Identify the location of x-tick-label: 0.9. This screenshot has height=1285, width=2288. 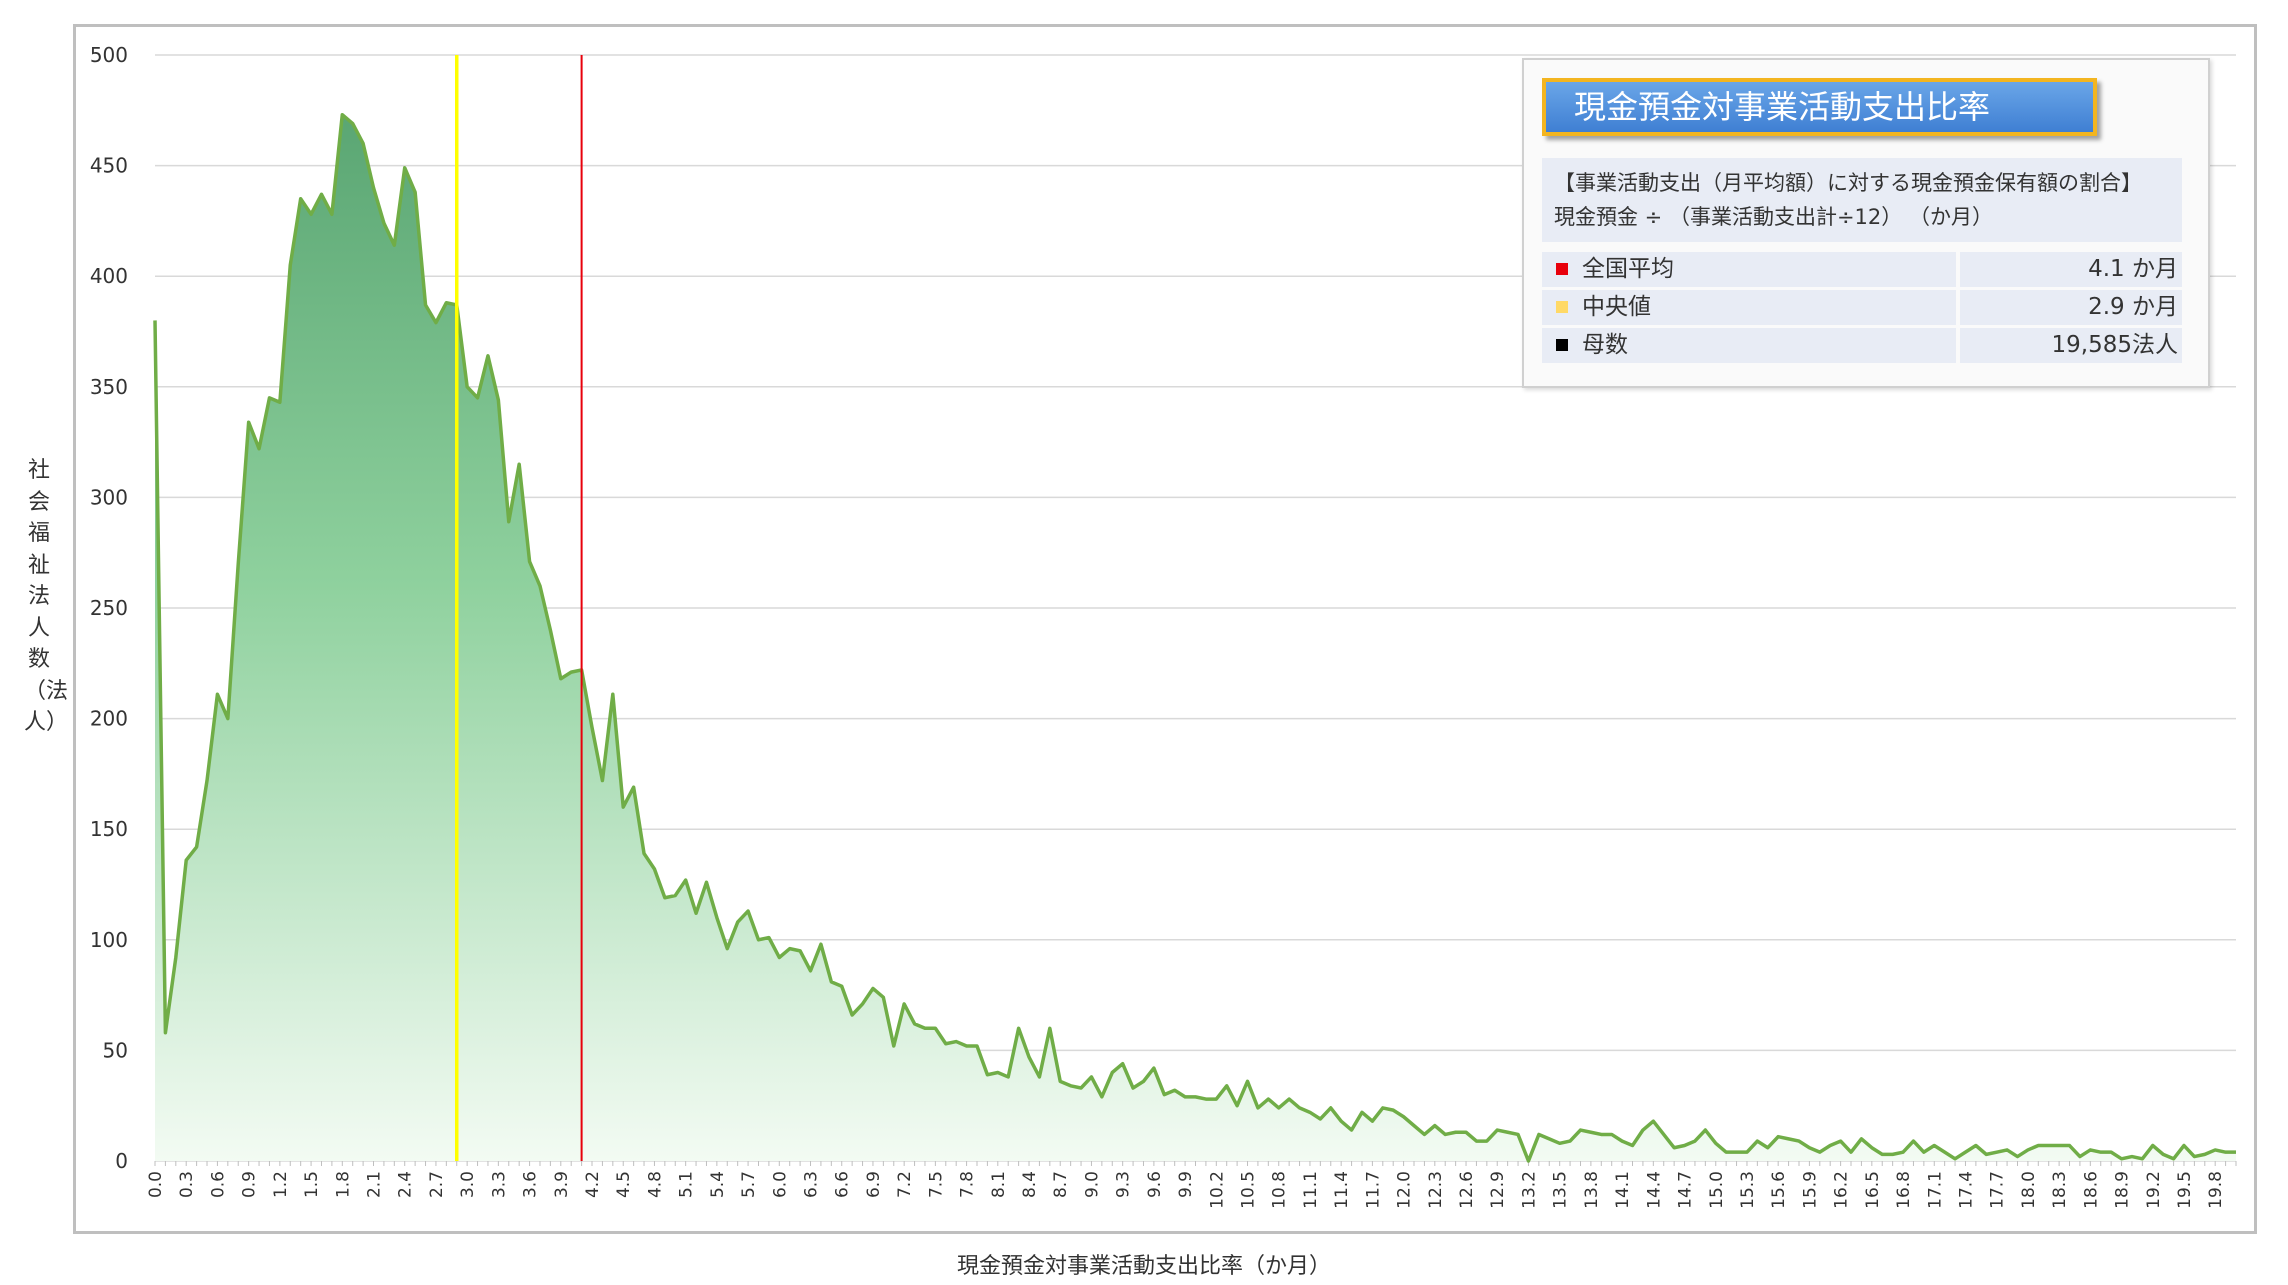
(250, 1184).